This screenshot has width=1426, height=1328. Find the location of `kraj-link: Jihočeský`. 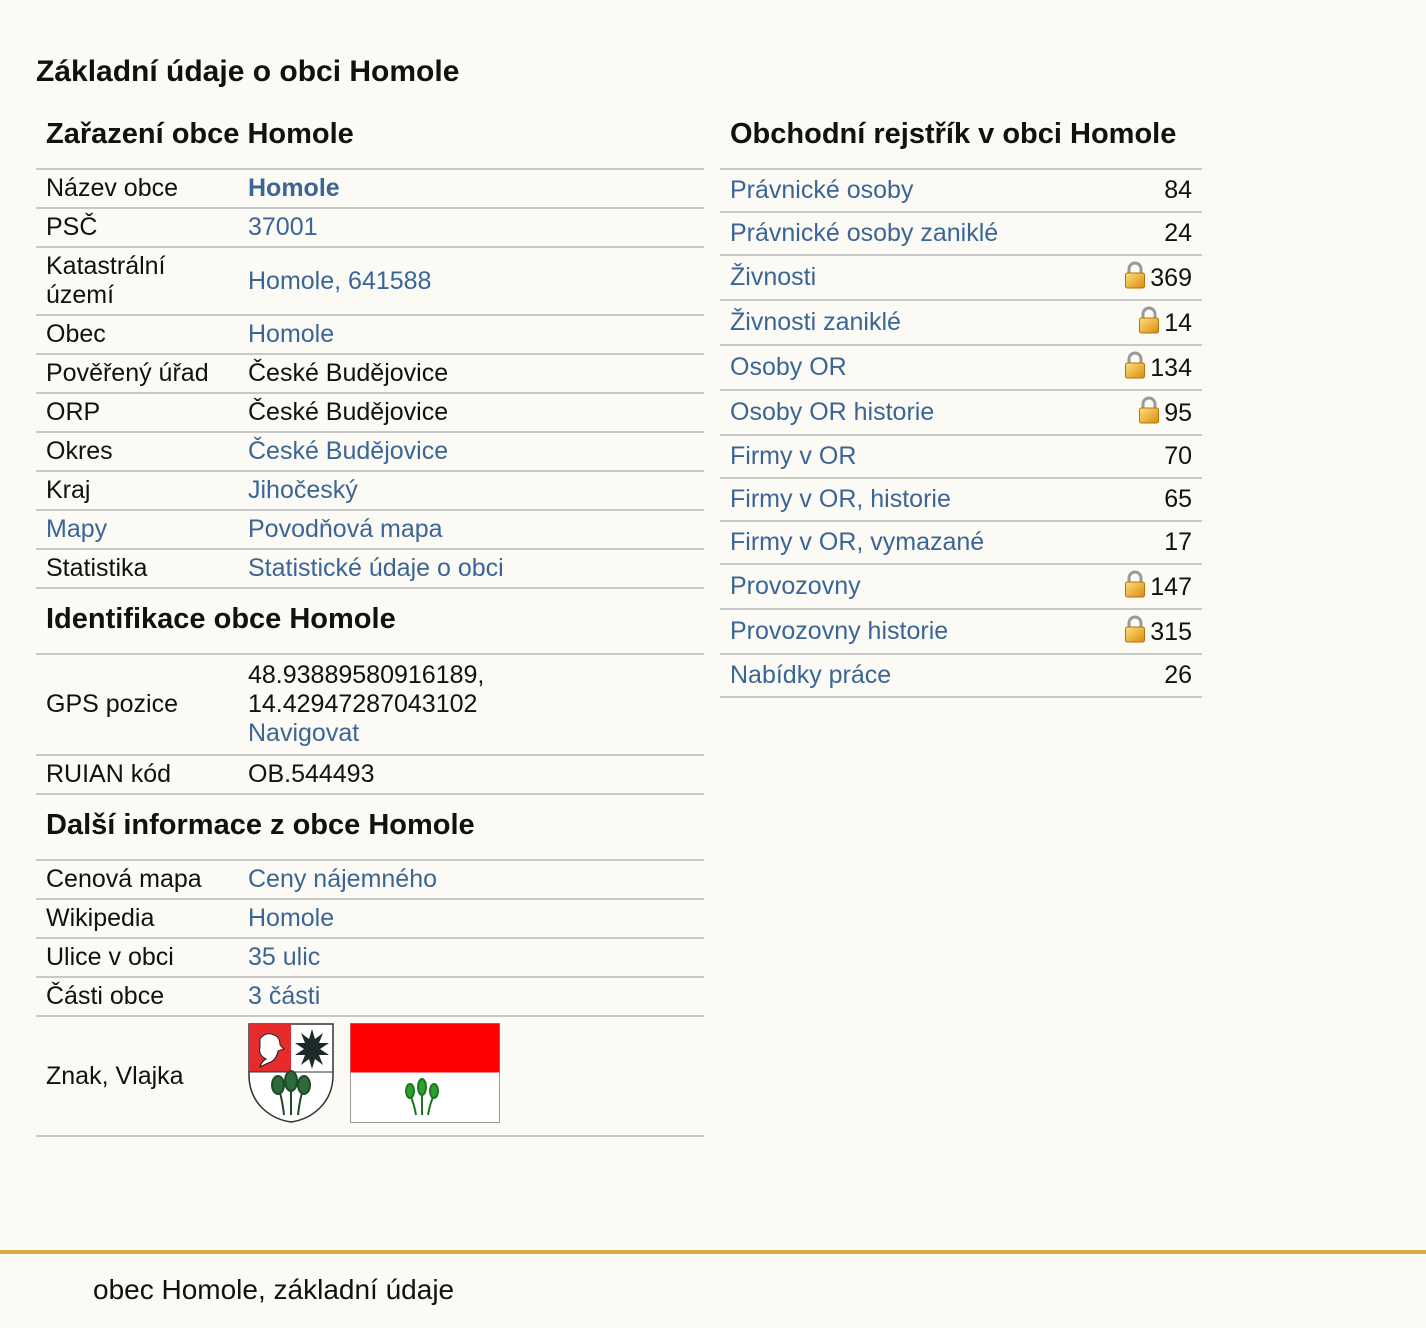

kraj-link: Jihočeský is located at coordinates (303, 490).